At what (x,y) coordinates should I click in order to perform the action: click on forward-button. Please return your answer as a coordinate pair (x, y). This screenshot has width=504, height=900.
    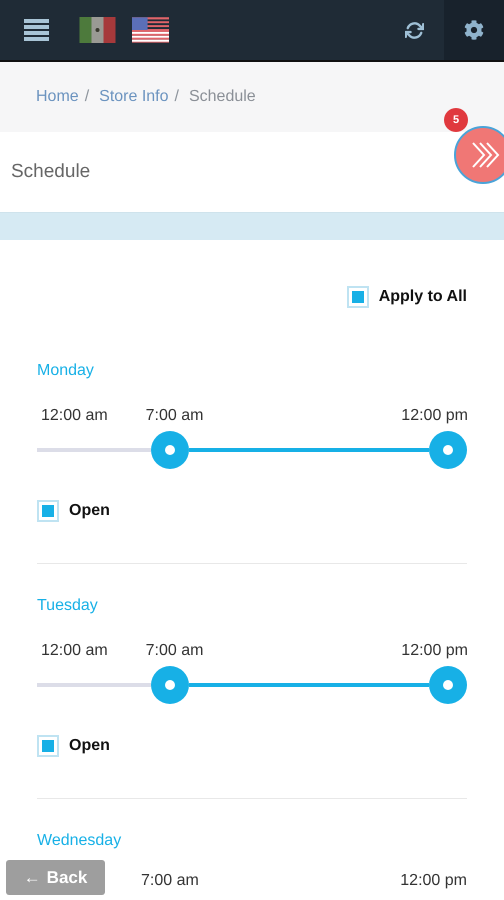
    Looking at the image, I should click on (479, 155).